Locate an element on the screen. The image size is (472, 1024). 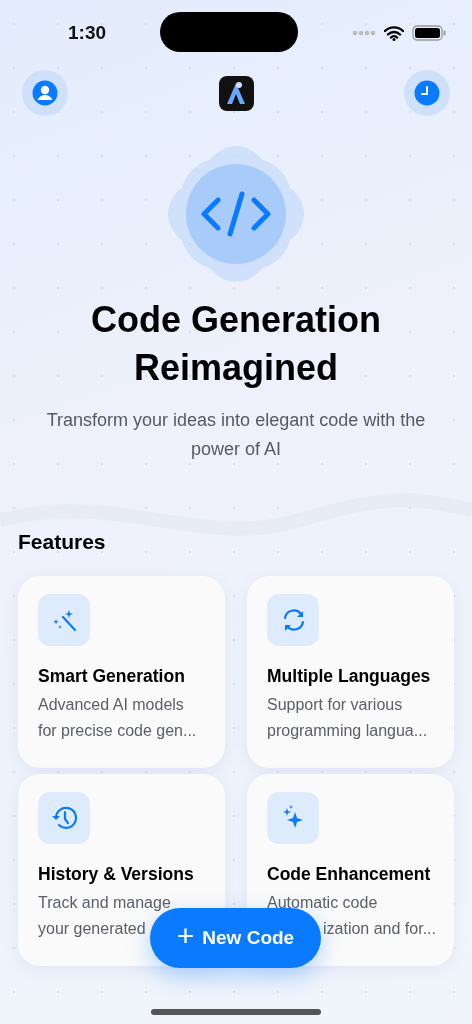
feature-description: Support for various is located at coordinates (335, 704).